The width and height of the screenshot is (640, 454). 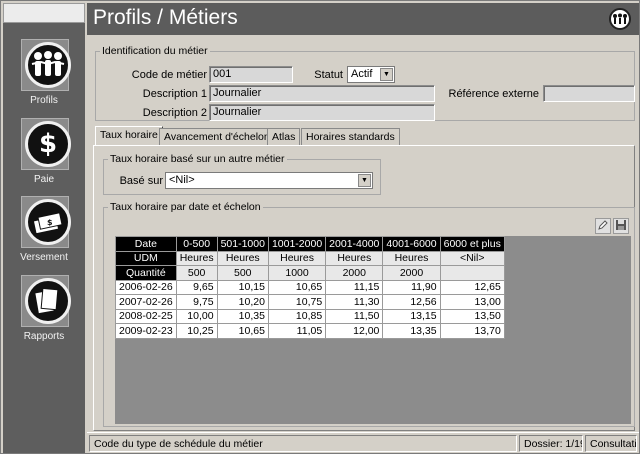 What do you see at coordinates (472, 287) in the screenshot?
I see `rate-cell: 12,65` at bounding box center [472, 287].